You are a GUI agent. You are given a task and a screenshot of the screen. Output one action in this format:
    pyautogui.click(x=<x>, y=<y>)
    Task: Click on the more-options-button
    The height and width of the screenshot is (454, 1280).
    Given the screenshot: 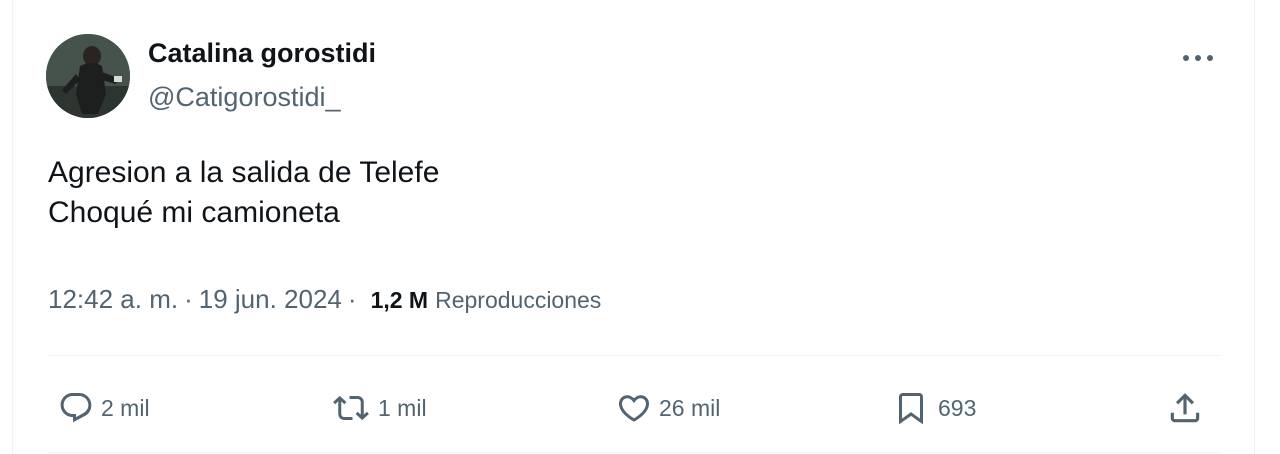 What is the action you would take?
    pyautogui.click(x=1198, y=58)
    